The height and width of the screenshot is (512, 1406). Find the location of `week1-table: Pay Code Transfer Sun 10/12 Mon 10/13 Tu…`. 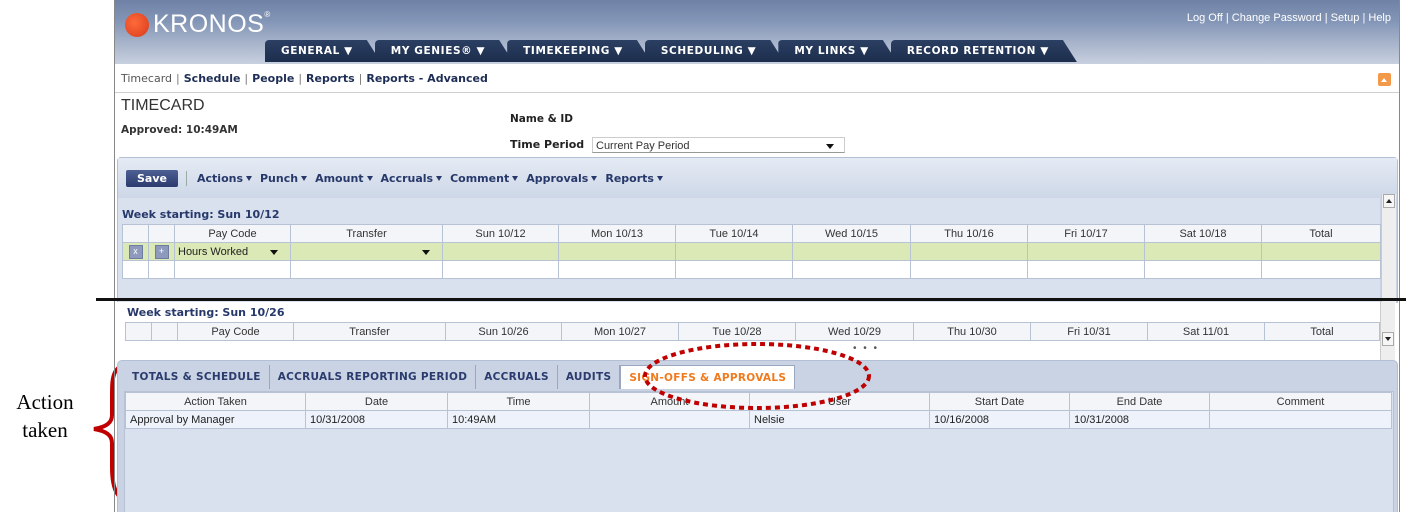

week1-table: Pay Code Transfer Sun 10/12 Mon 10/13 Tu… is located at coordinates (751, 251).